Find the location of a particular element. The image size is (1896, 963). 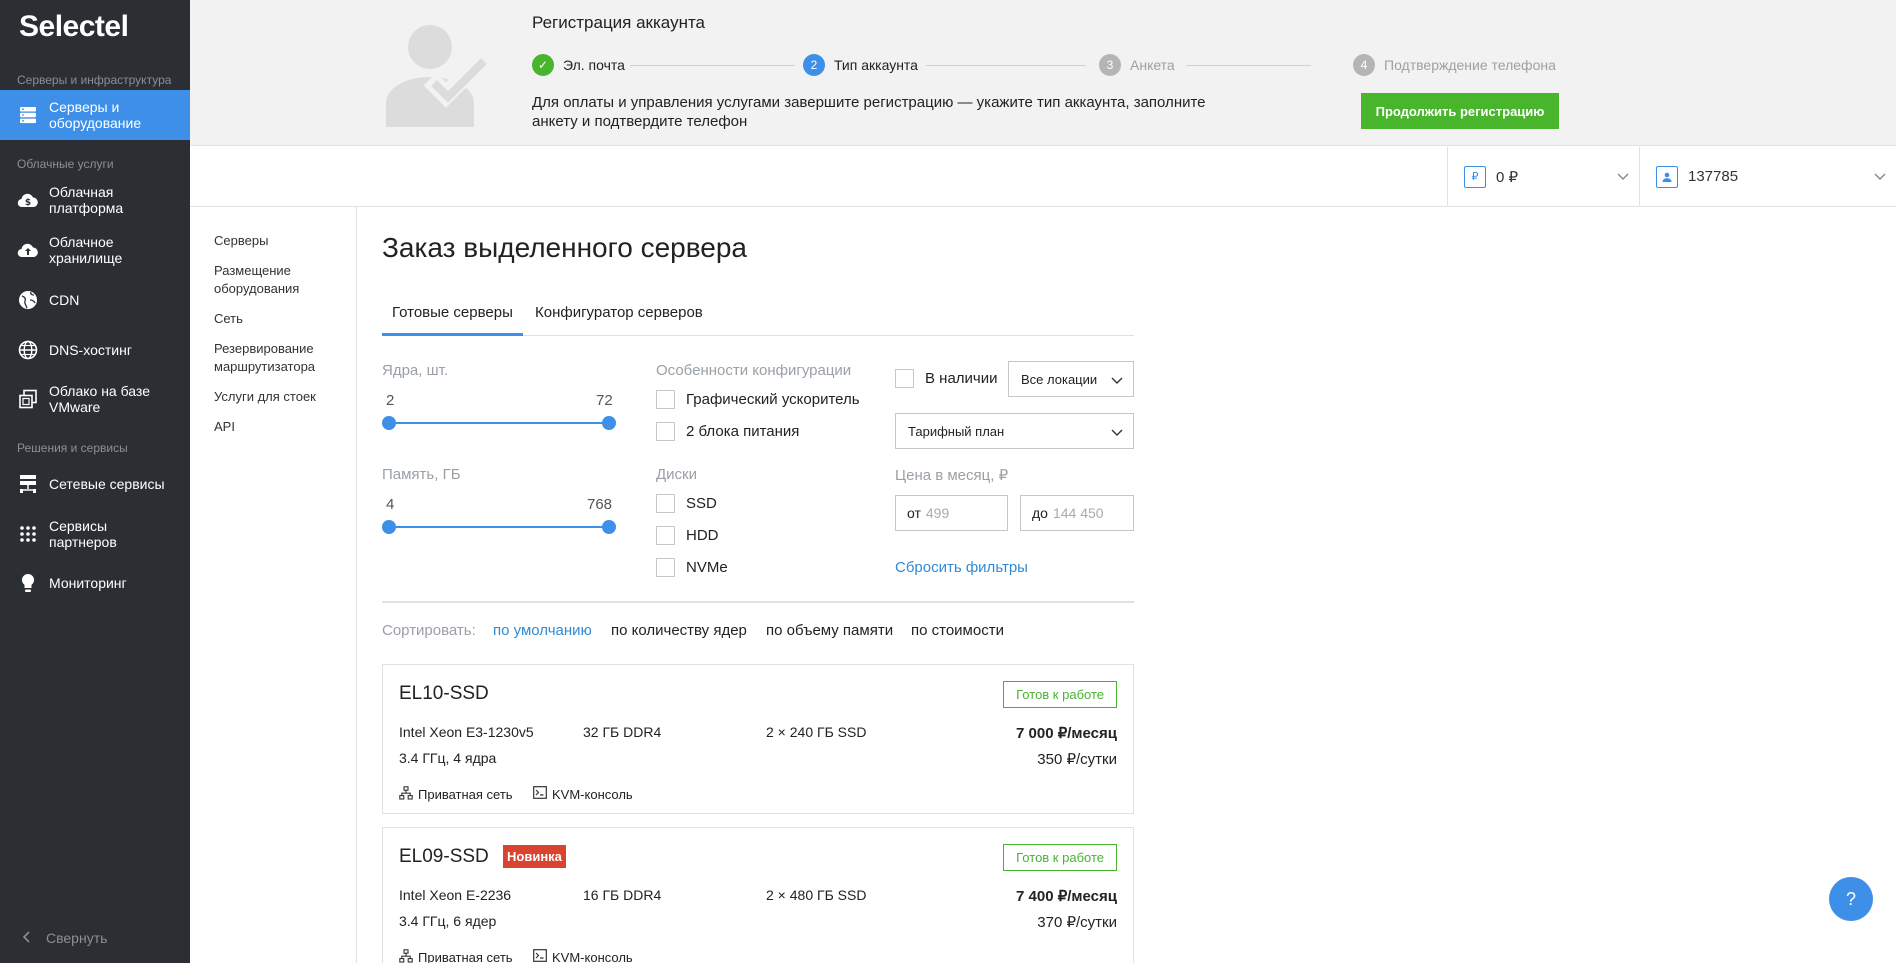

sort-by-cores: по количеству ядер is located at coordinates (679, 630).